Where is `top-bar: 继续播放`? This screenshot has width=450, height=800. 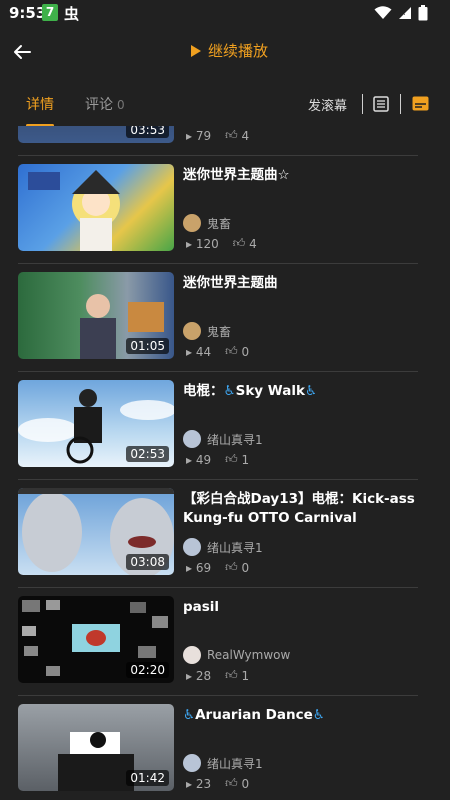
top-bar: 继续播放 is located at coordinates (225, 52).